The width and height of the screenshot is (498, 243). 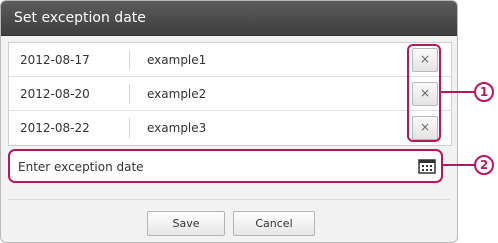 I want to click on callout-marker-one: 1, so click(x=484, y=92).